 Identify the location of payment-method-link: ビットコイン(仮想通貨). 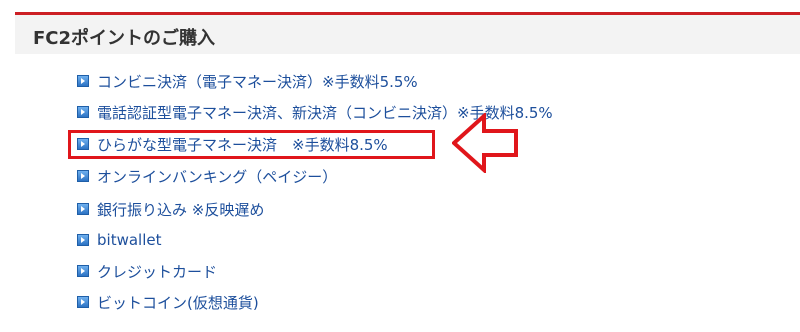
(178, 302).